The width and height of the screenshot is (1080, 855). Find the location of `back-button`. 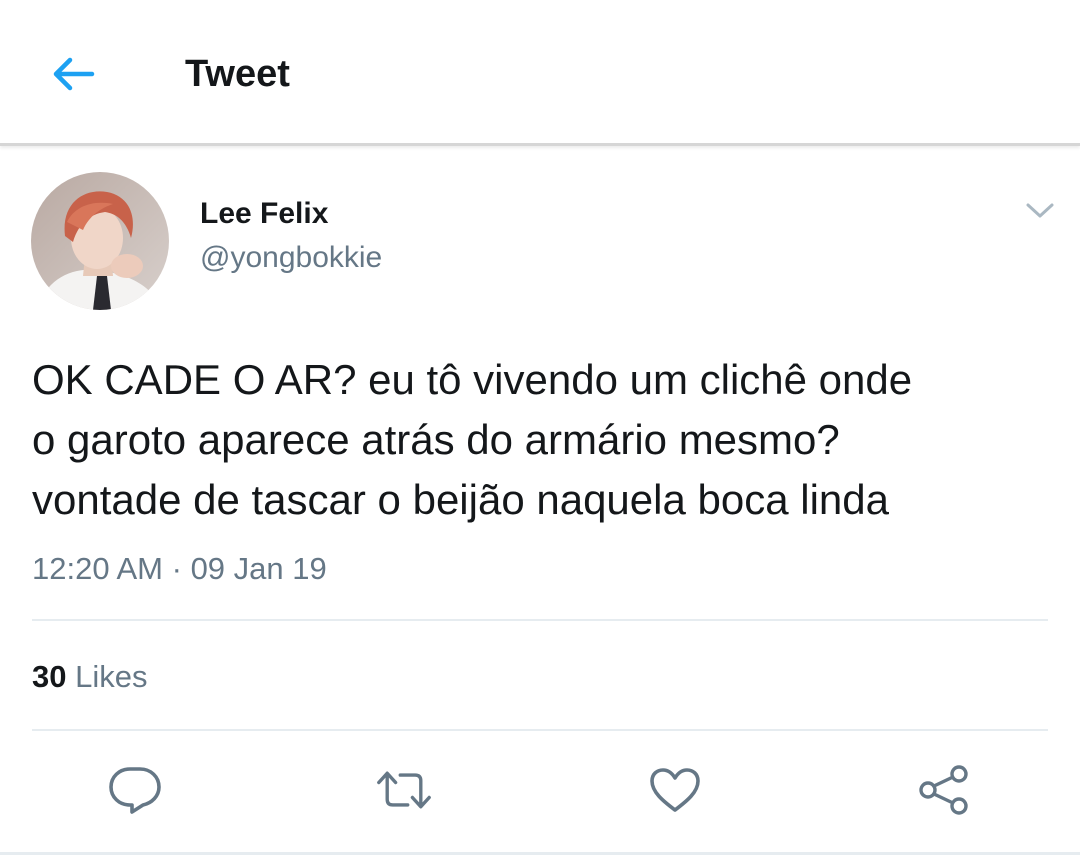

back-button is located at coordinates (72, 74).